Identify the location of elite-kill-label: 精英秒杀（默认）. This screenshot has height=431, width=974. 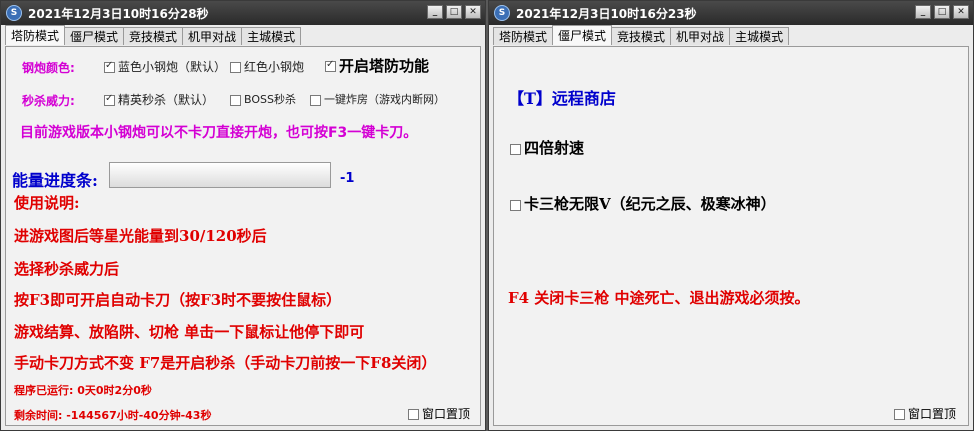
(166, 100).